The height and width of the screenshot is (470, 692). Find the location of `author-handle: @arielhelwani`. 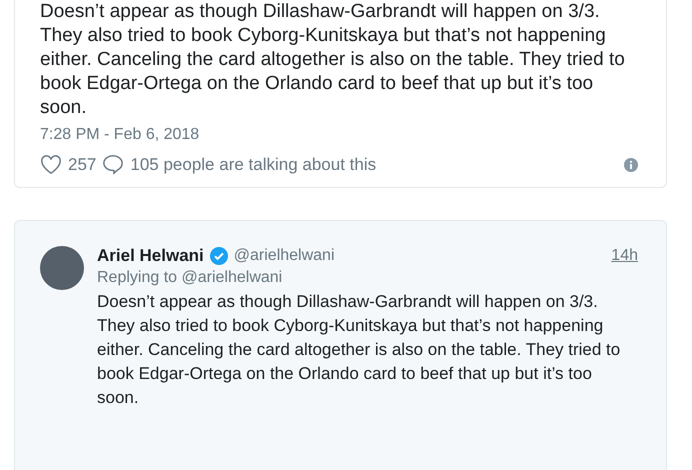

author-handle: @arielhelwani is located at coordinates (284, 256).